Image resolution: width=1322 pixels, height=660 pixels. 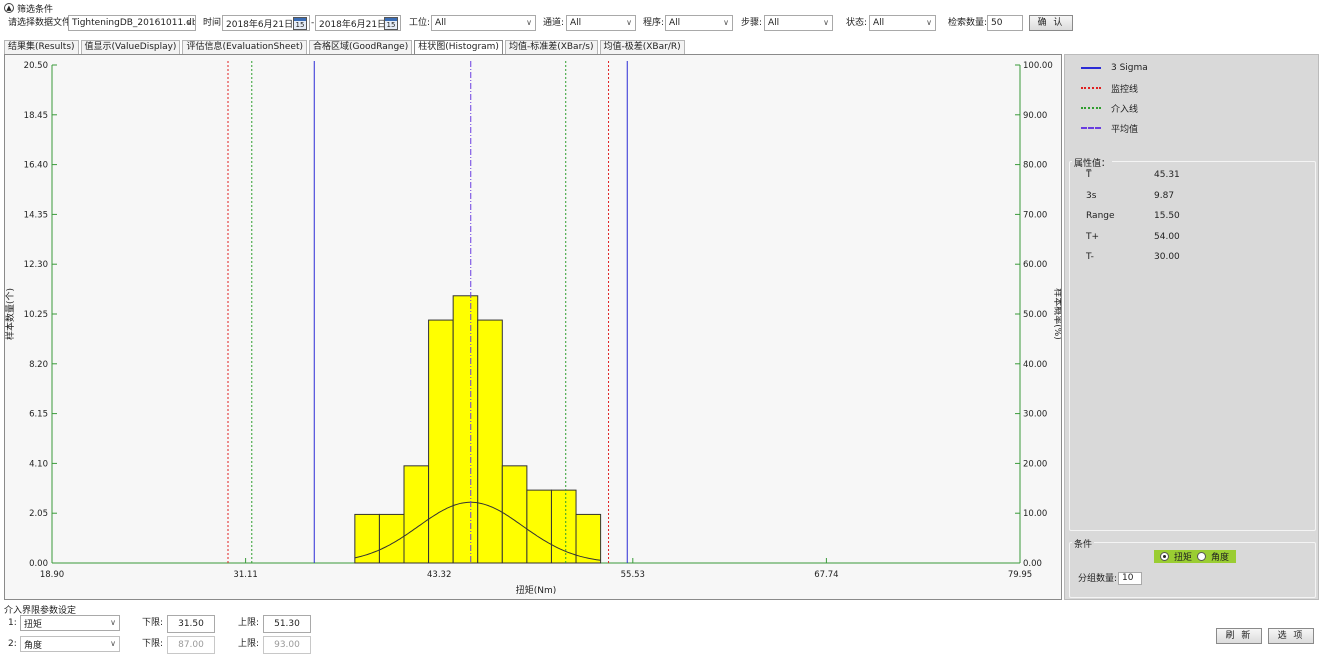 What do you see at coordinates (153, 623) in the screenshot?
I see `limit-row1-lower-label: 下限:` at bounding box center [153, 623].